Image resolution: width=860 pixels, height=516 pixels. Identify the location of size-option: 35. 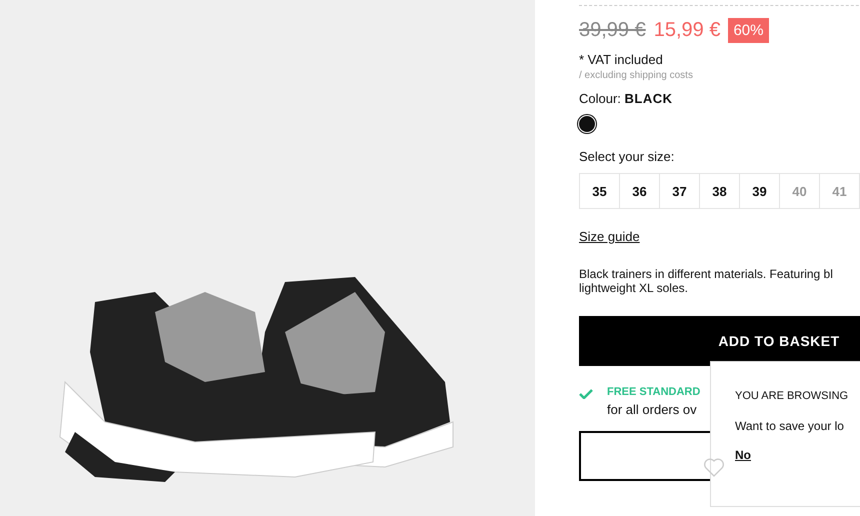
(599, 191).